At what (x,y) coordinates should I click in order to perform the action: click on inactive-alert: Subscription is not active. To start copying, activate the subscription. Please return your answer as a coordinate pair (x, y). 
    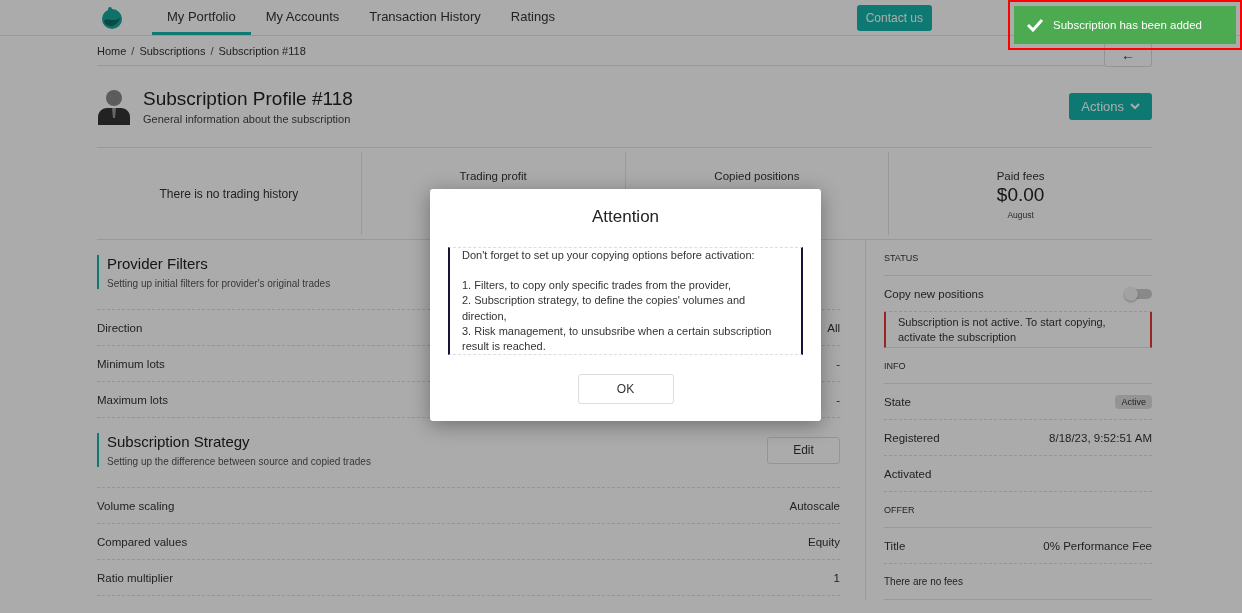
    Looking at the image, I should click on (1018, 330).